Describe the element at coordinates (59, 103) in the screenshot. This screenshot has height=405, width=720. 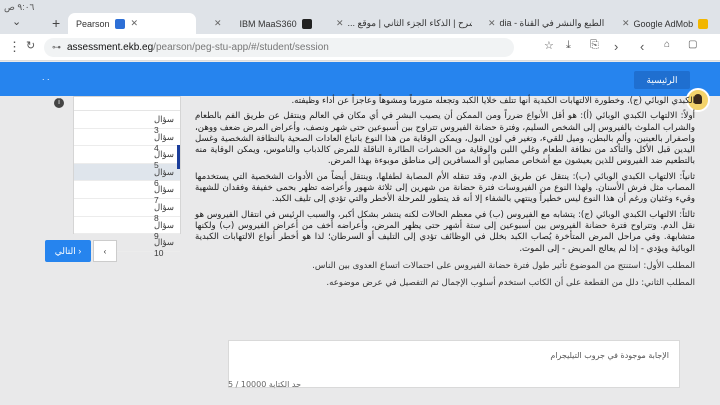
I see `info-icon: i` at that location.